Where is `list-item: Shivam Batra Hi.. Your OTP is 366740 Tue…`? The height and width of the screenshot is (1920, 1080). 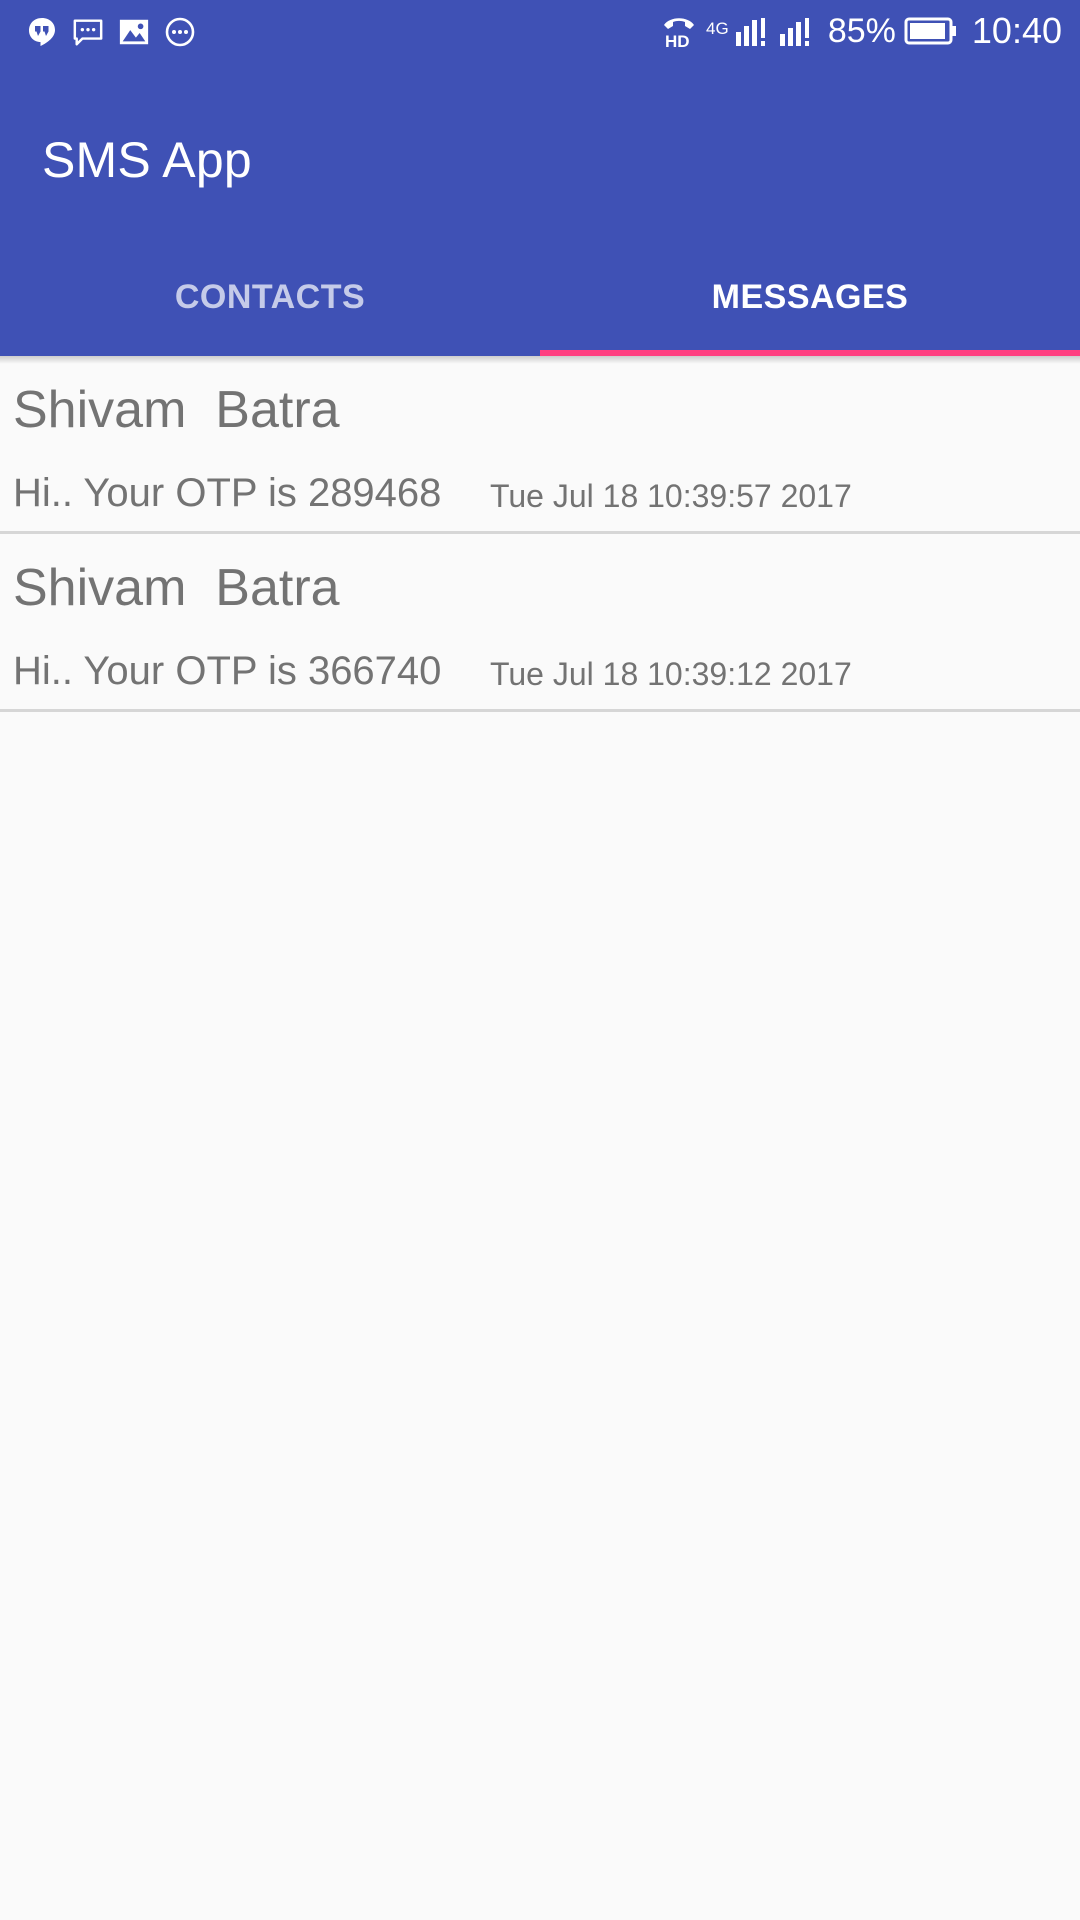
list-item: Shivam Batra Hi.. Your OTP is 366740 Tue… is located at coordinates (540, 623).